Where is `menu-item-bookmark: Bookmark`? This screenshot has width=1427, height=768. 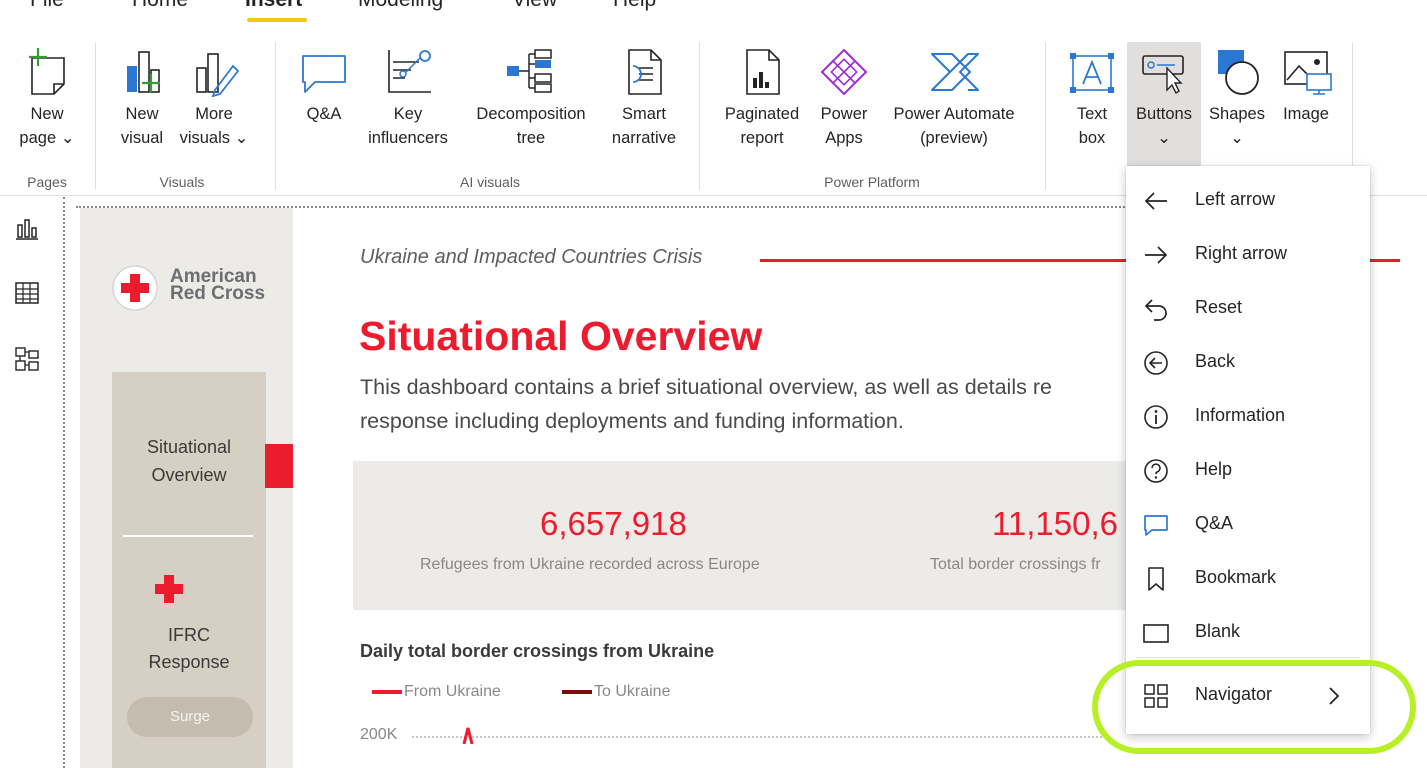
menu-item-bookmark: Bookmark is located at coordinates (1248, 578).